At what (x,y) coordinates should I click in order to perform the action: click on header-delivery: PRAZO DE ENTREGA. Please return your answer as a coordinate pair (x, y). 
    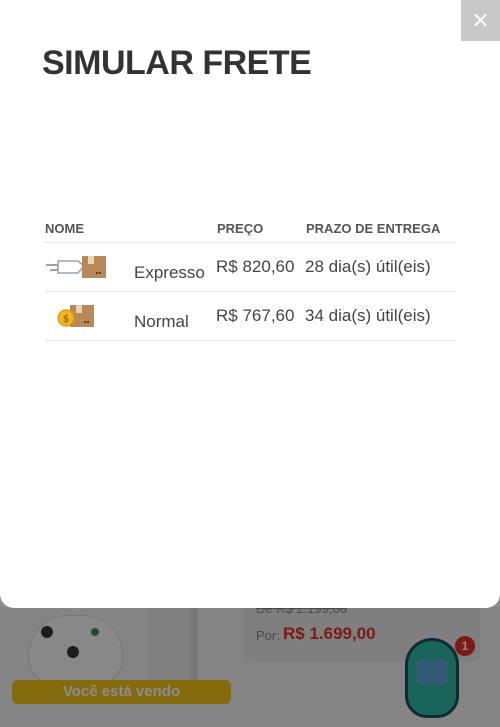
    Looking at the image, I should click on (380, 229).